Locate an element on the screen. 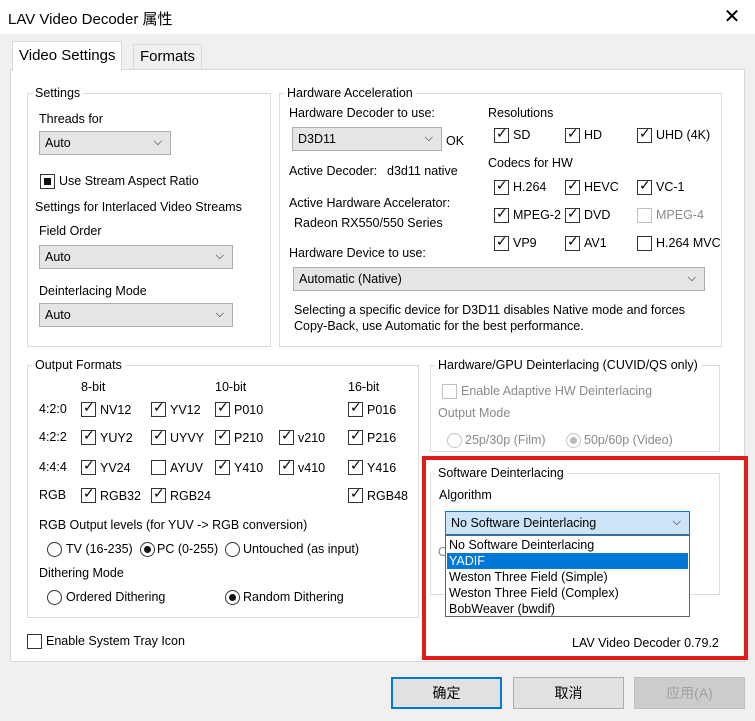 The width and height of the screenshot is (755, 721). codec-dvd-label: DVD is located at coordinates (597, 215).